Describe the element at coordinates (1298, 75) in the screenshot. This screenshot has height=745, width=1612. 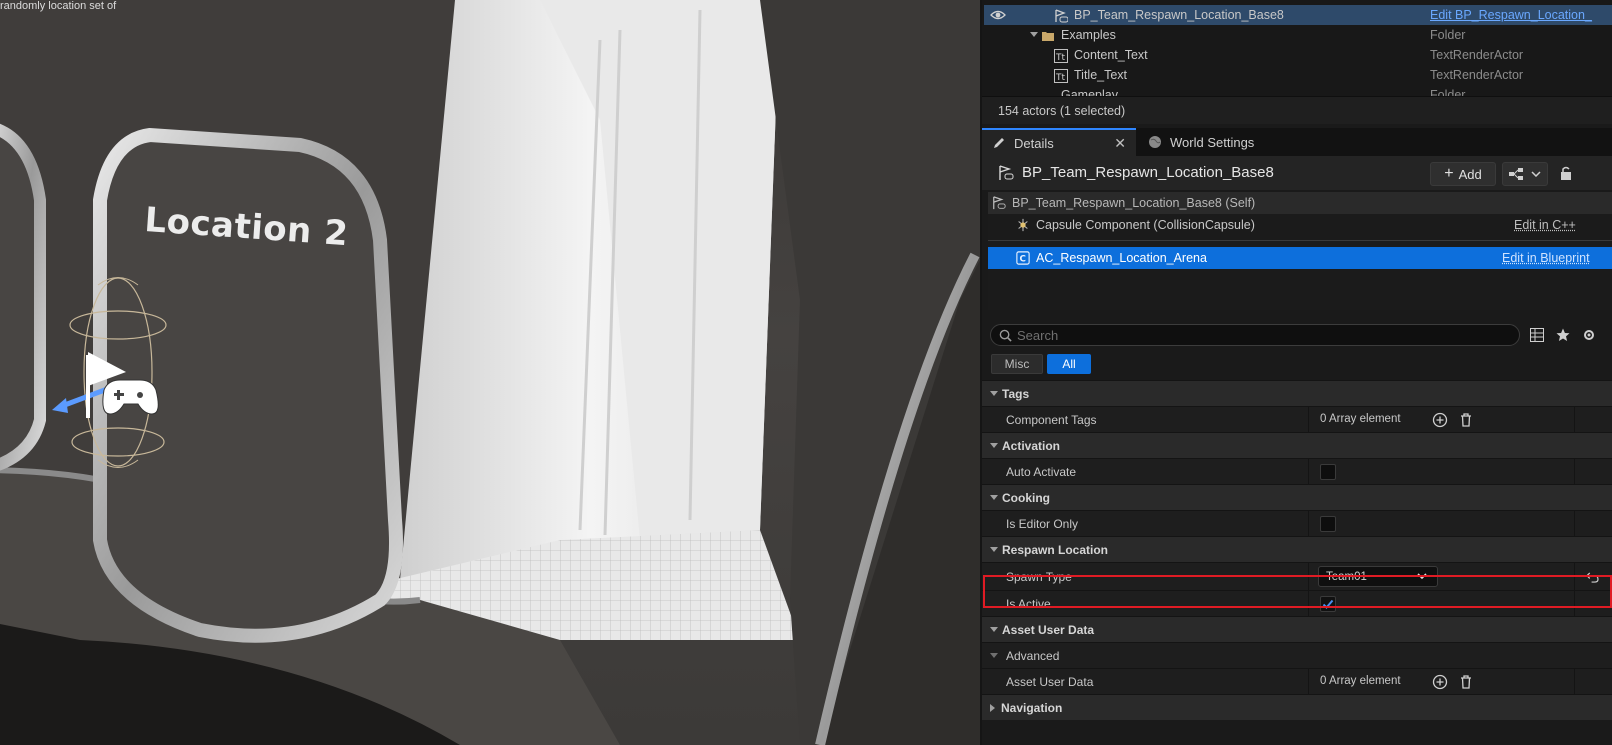
I see `outliner-row-title-text: Tt Title_Text TextRenderActor` at that location.